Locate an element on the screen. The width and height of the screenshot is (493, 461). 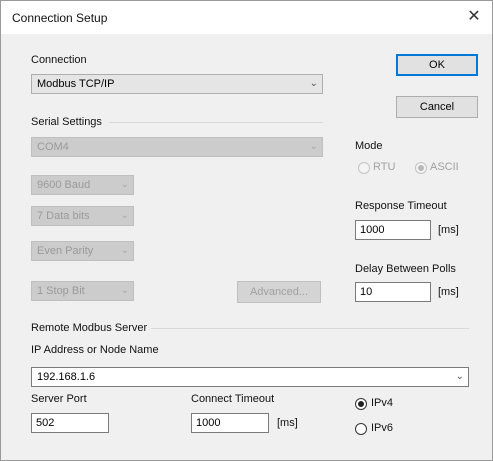
serial-port-select: COM4 ⌄ is located at coordinates (177, 147).